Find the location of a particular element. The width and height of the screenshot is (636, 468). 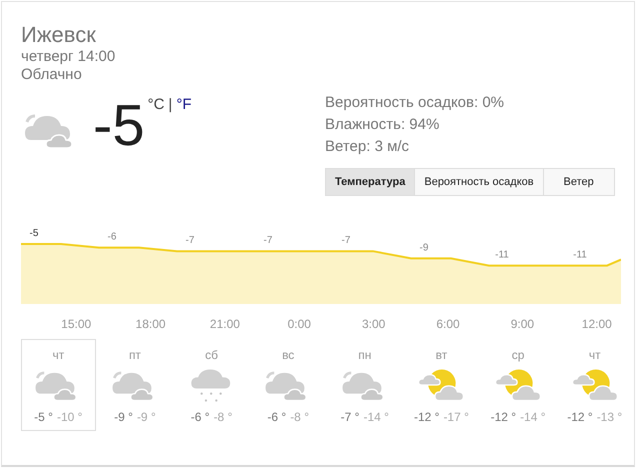

high-temperature: -7 ° is located at coordinates (350, 417).